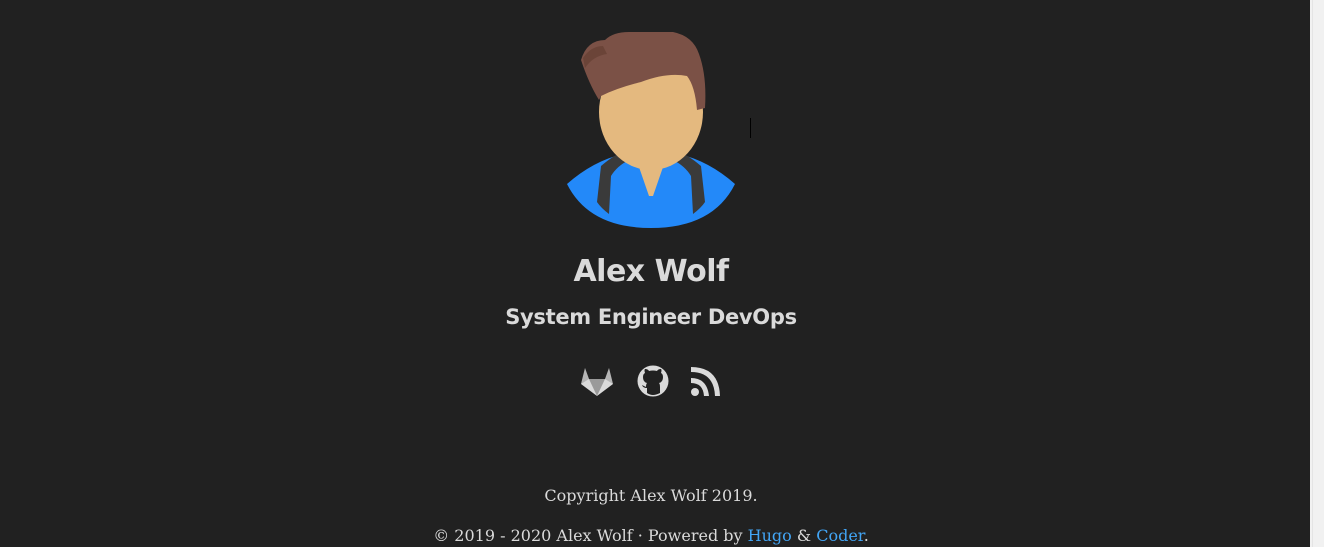 The width and height of the screenshot is (1324, 547). I want to click on profile-role: System Engineer DevOps, so click(651, 317).